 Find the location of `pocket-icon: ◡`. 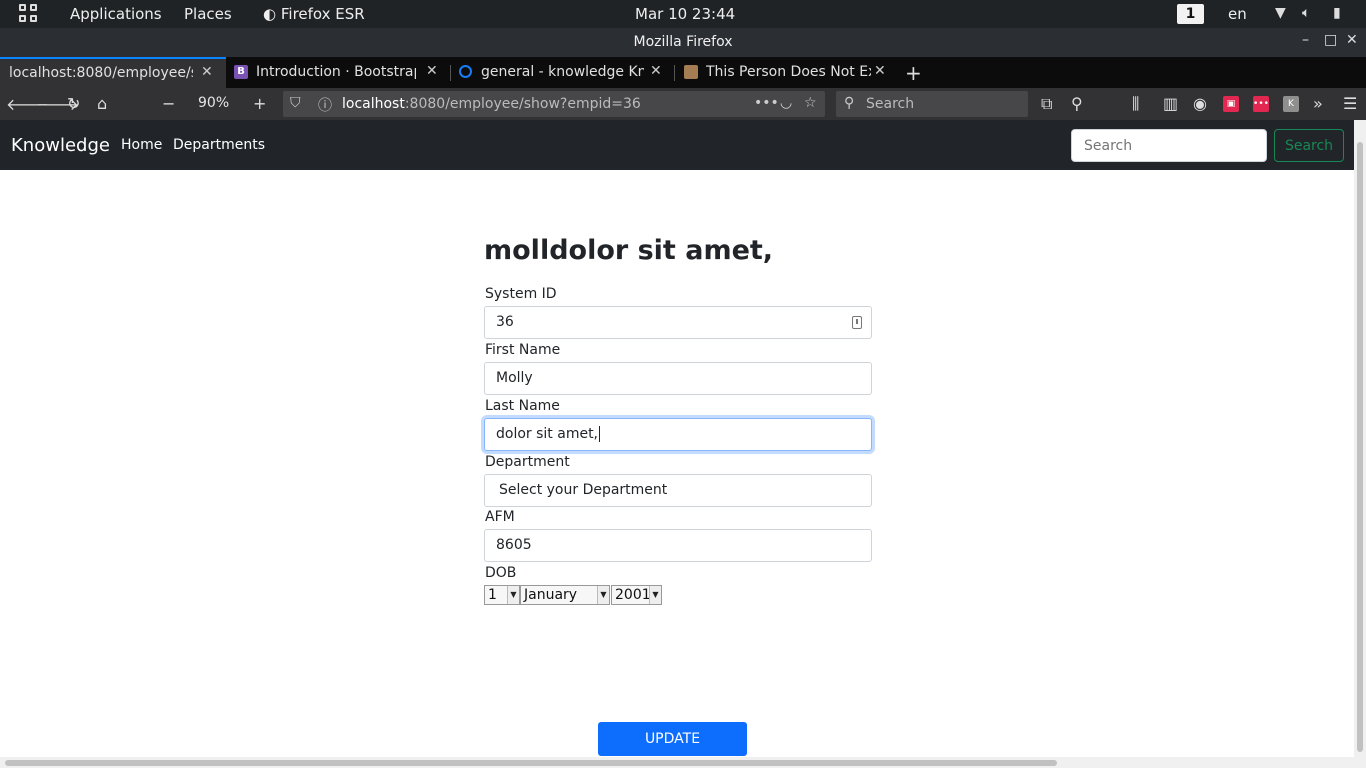

pocket-icon: ◡ is located at coordinates (786, 103).